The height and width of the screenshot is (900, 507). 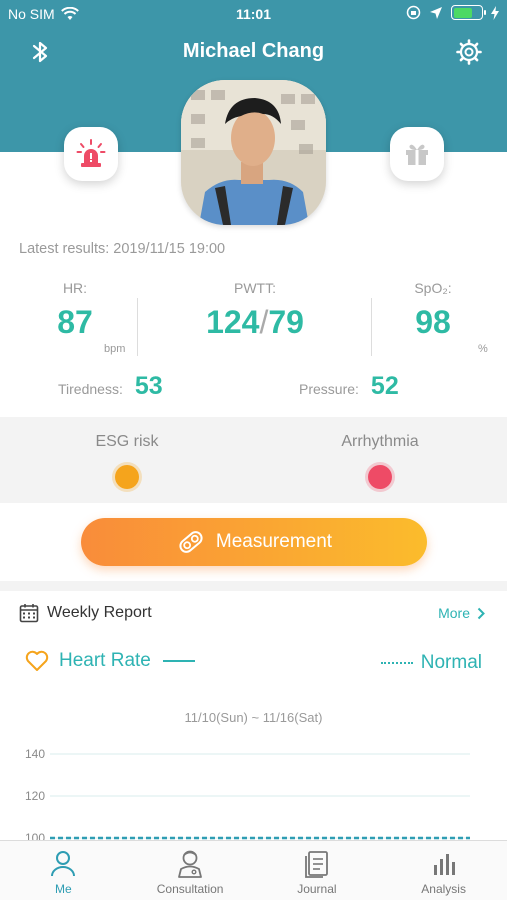 I want to click on pressure-value: 52, so click(x=384, y=386).